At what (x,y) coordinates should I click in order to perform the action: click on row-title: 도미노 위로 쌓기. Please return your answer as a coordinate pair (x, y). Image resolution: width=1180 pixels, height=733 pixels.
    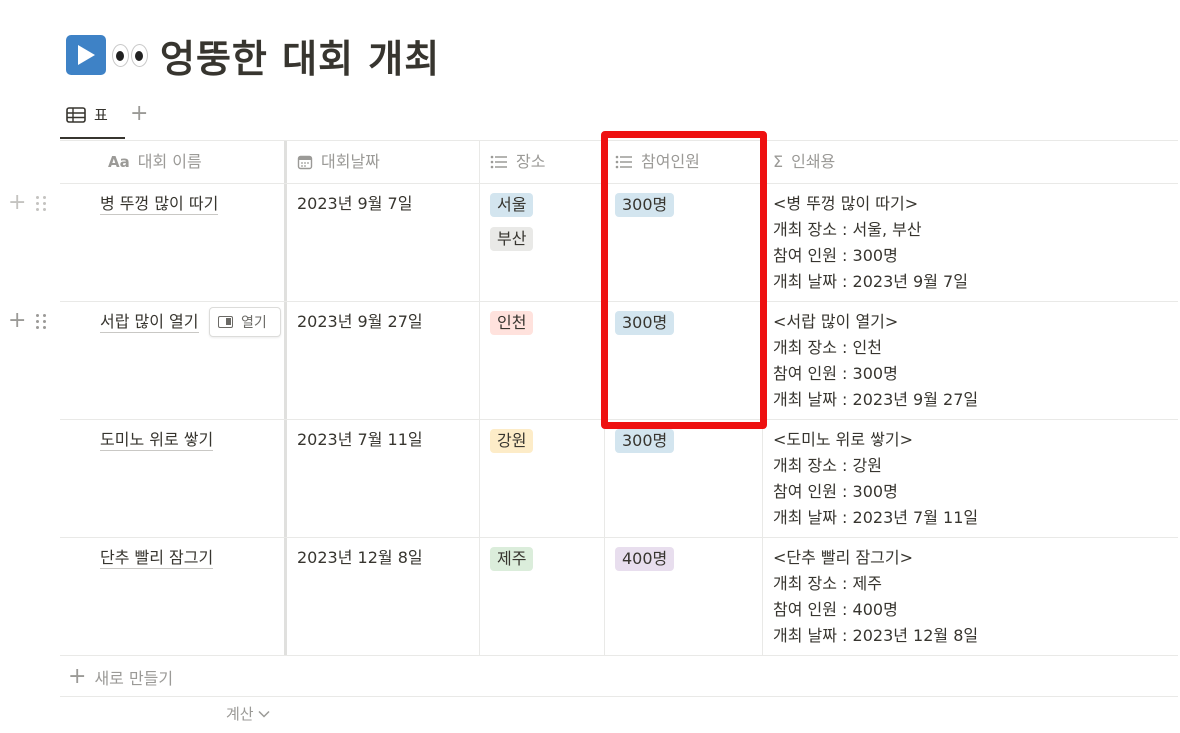
    Looking at the image, I should click on (157, 440).